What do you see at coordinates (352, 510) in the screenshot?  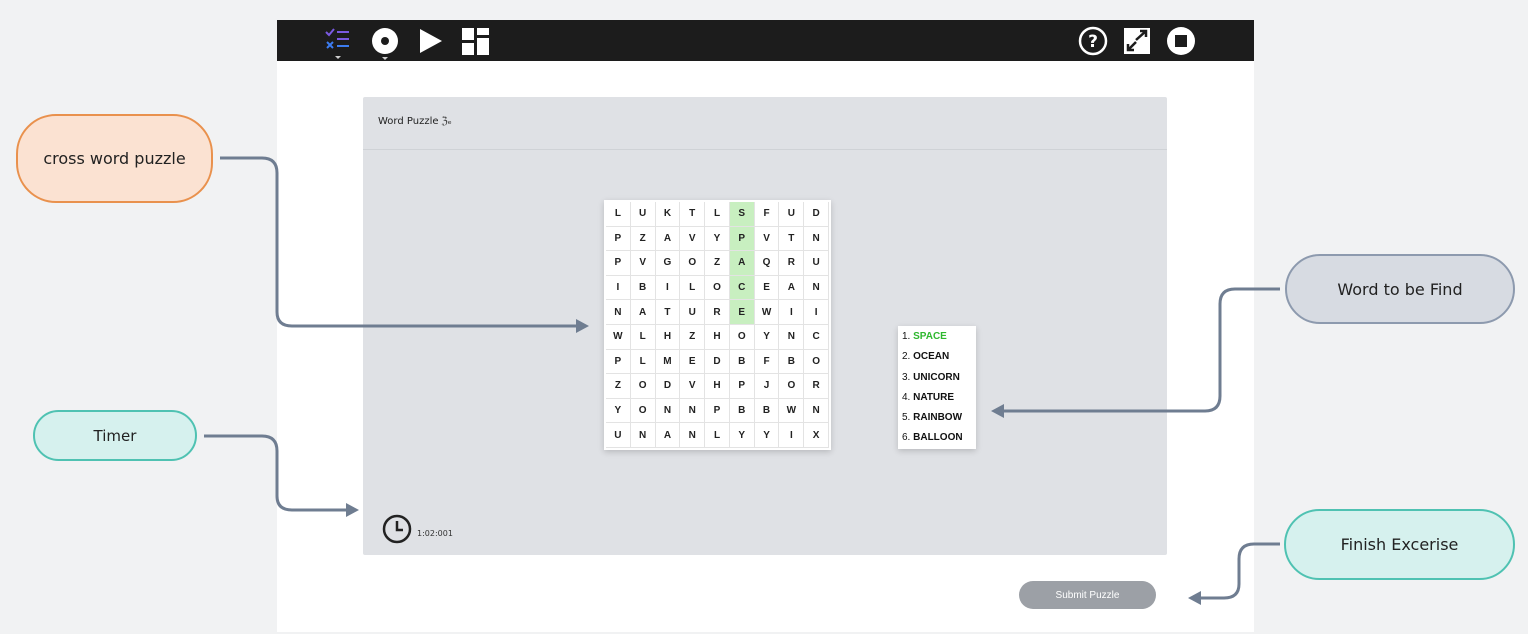 I see `arrowhead-timer` at bounding box center [352, 510].